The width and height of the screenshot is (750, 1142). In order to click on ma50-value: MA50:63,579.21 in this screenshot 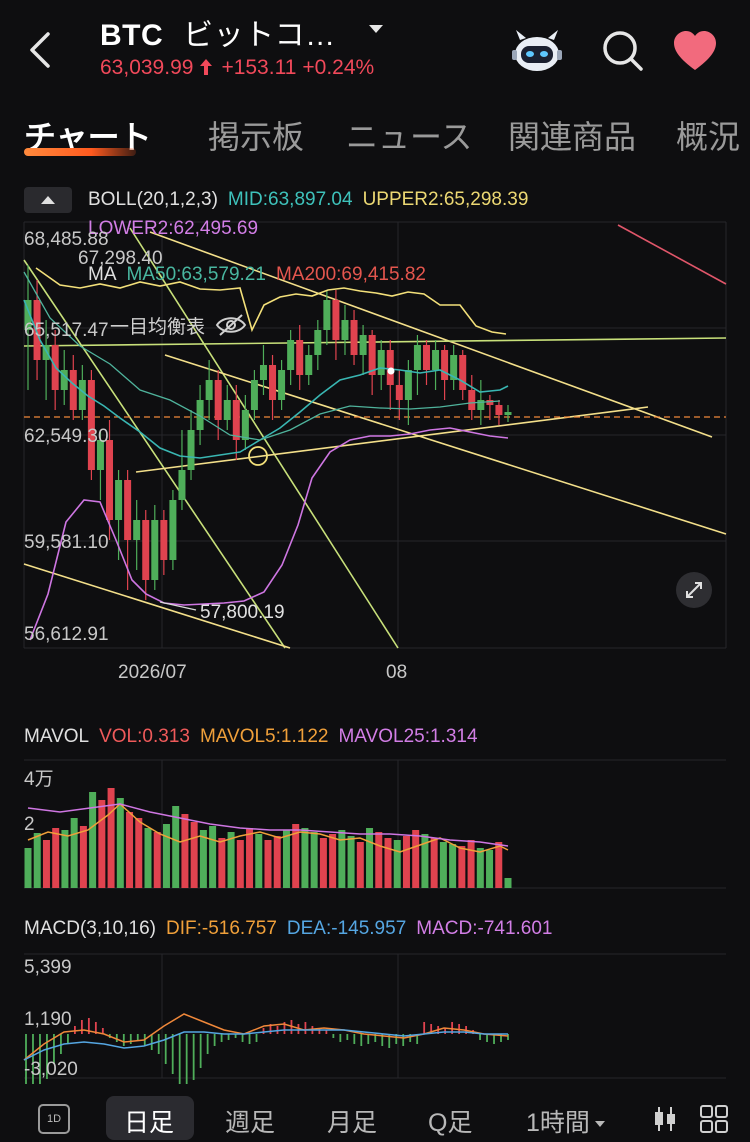, I will do `click(196, 274)`.